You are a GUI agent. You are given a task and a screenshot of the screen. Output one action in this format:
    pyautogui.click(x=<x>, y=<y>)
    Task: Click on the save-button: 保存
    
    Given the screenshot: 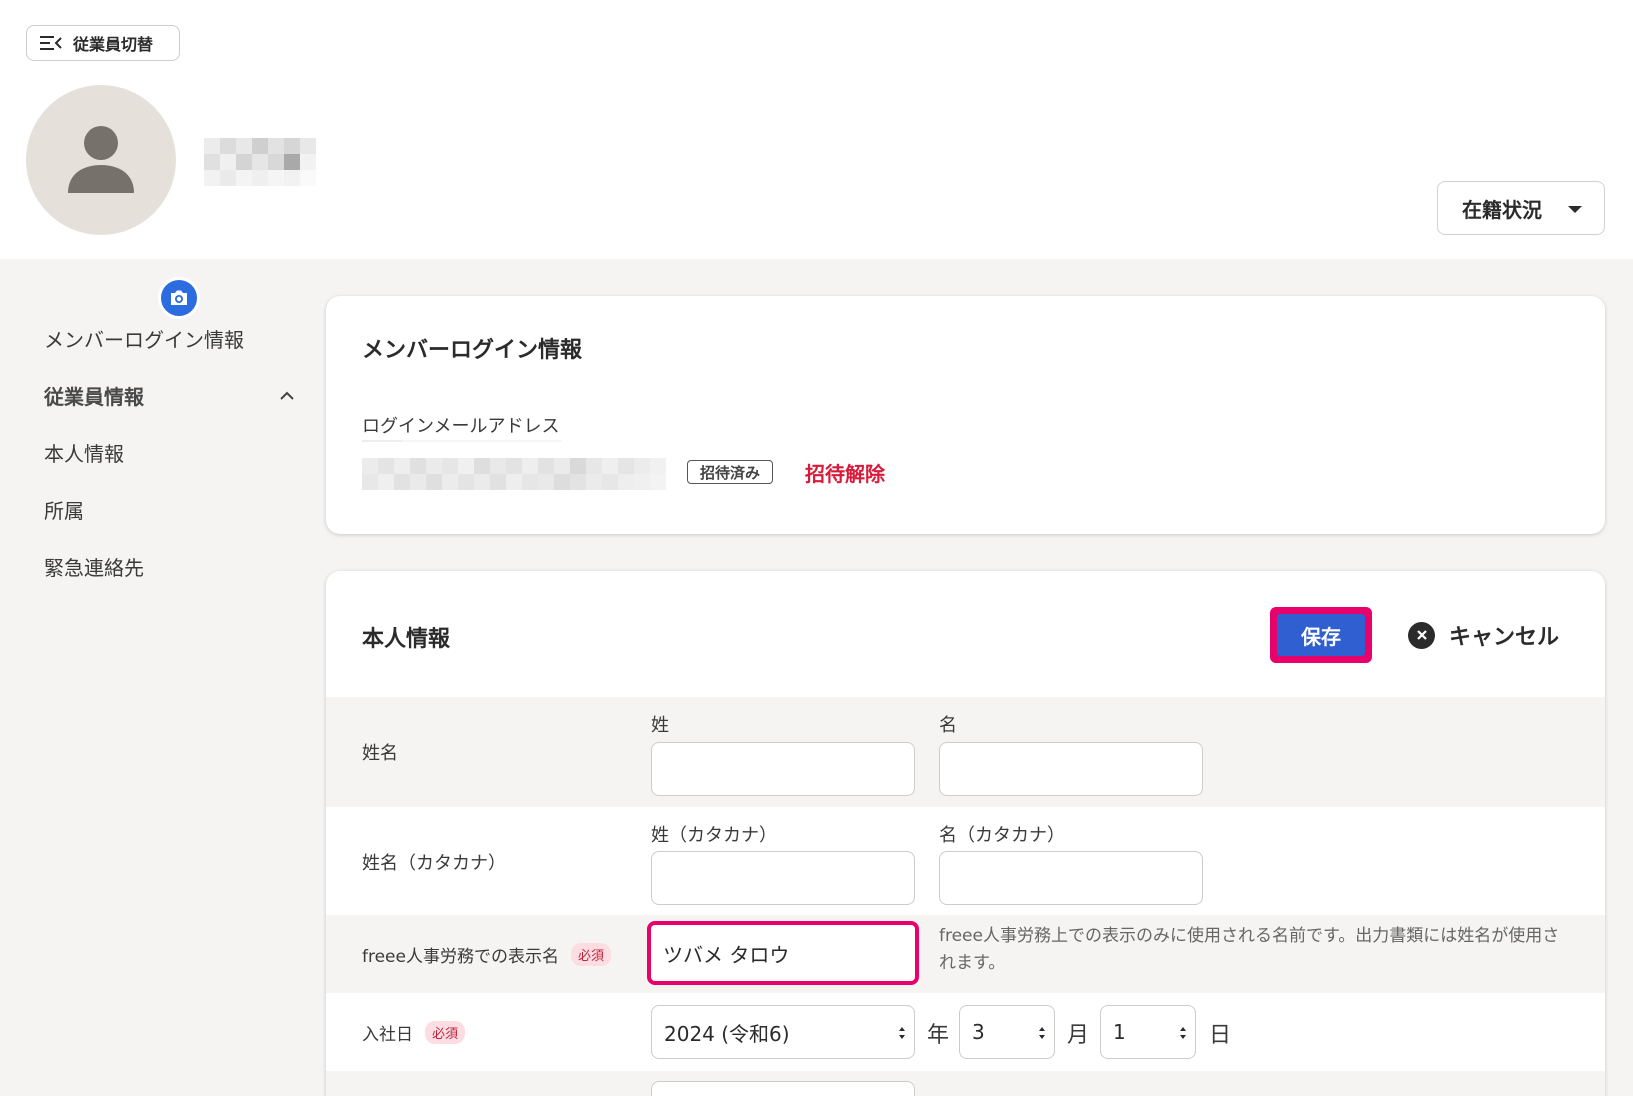 What is the action you would take?
    pyautogui.click(x=1321, y=635)
    